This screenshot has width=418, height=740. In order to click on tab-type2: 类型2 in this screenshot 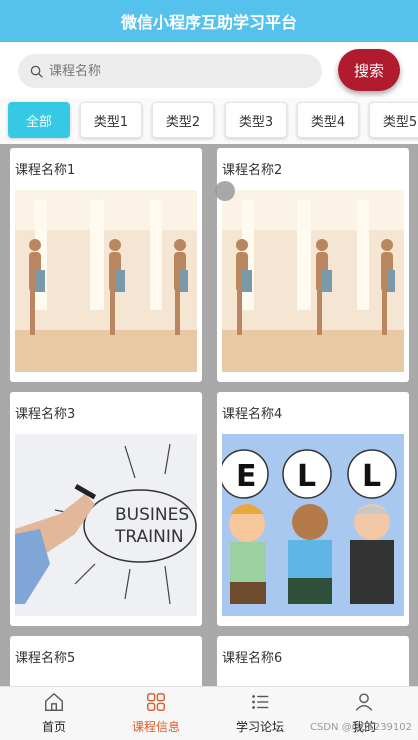, I will do `click(183, 120)`.